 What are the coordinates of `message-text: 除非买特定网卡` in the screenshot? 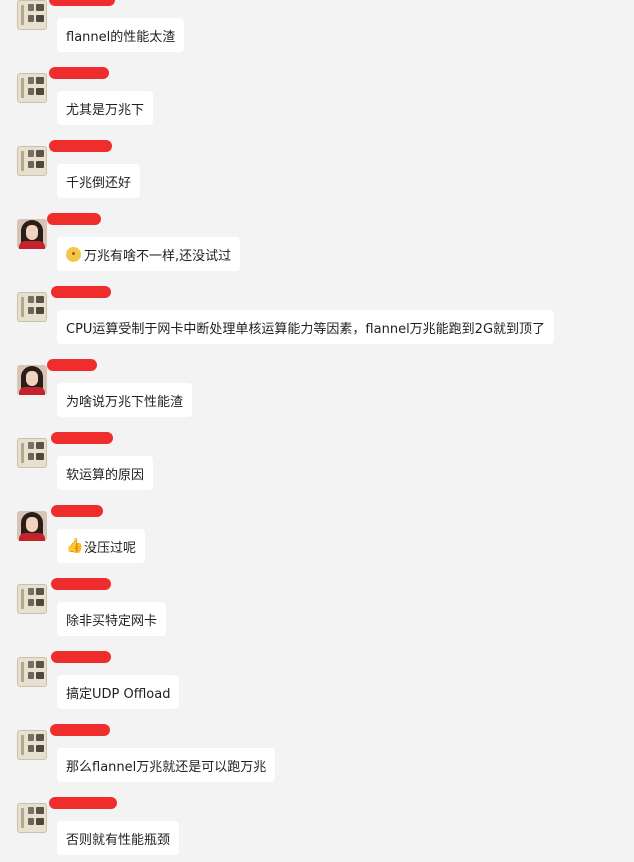 It's located at (112, 621).